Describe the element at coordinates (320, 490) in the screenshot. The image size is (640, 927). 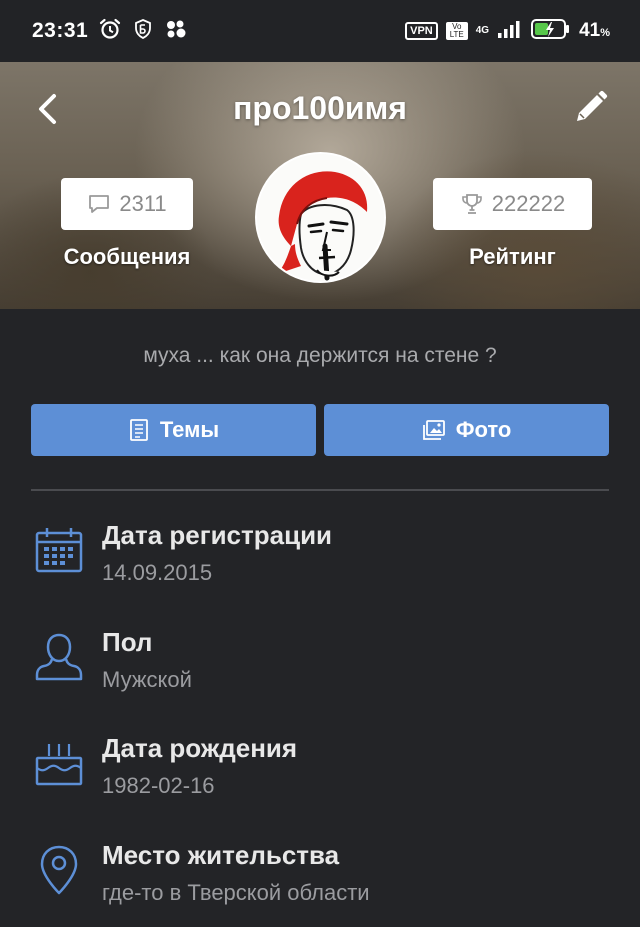
I see `divider` at that location.